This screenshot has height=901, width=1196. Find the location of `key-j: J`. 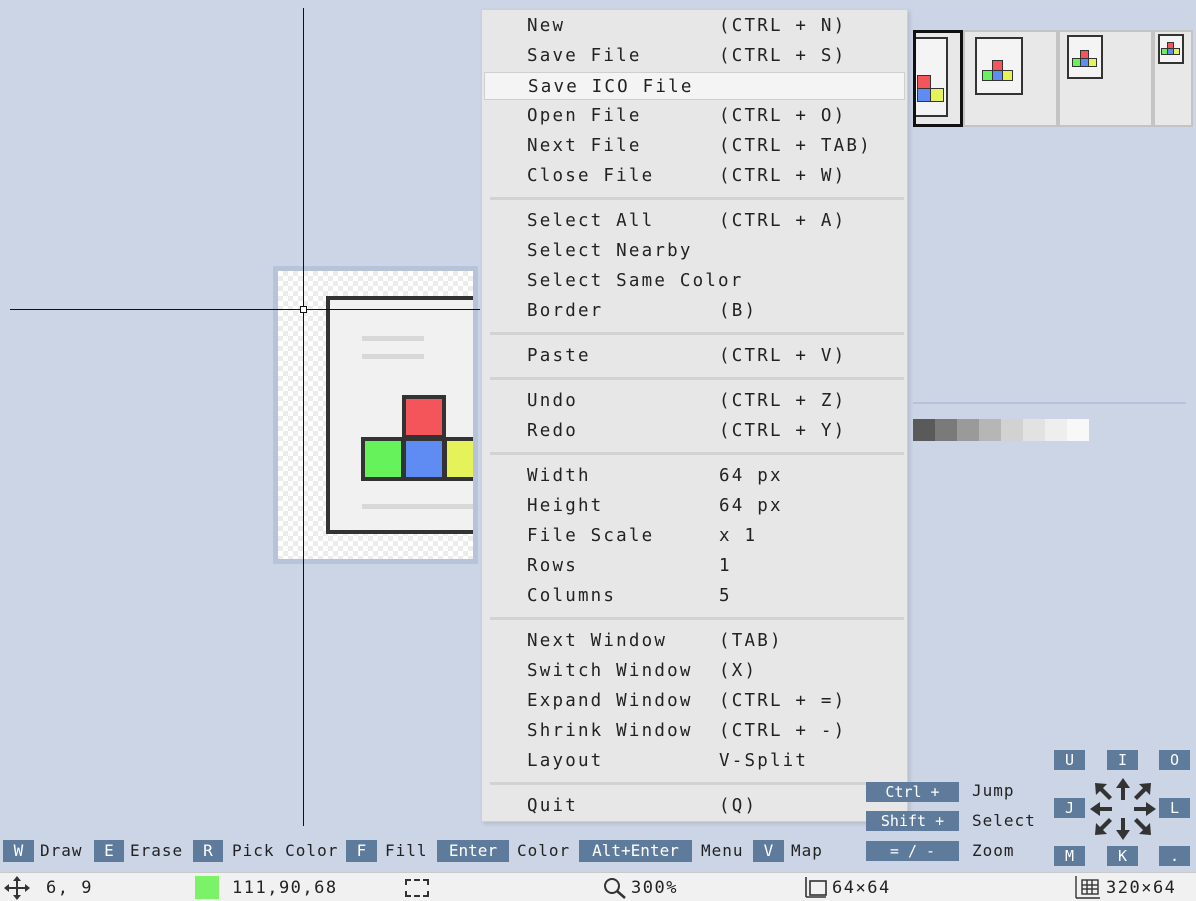

key-j: J is located at coordinates (1069, 808).